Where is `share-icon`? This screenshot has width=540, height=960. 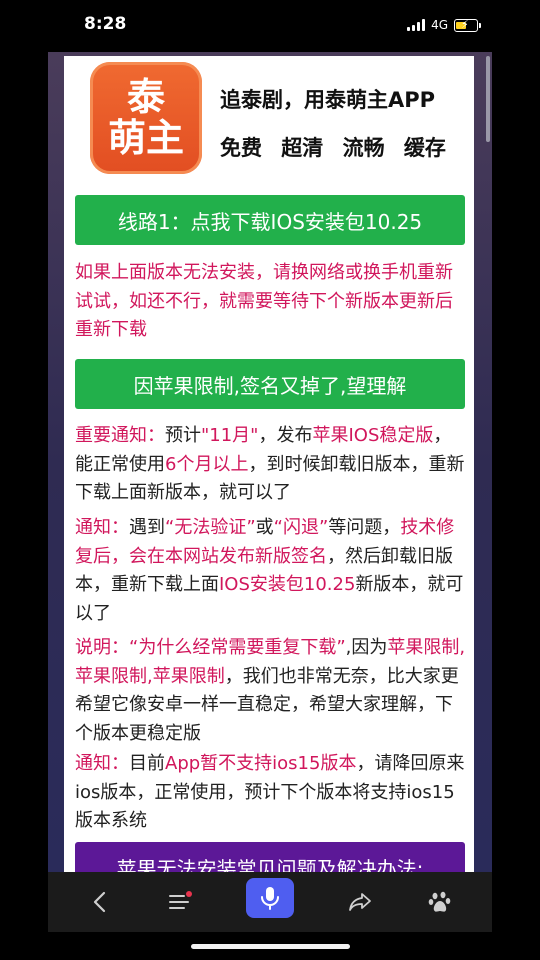 share-icon is located at coordinates (360, 902).